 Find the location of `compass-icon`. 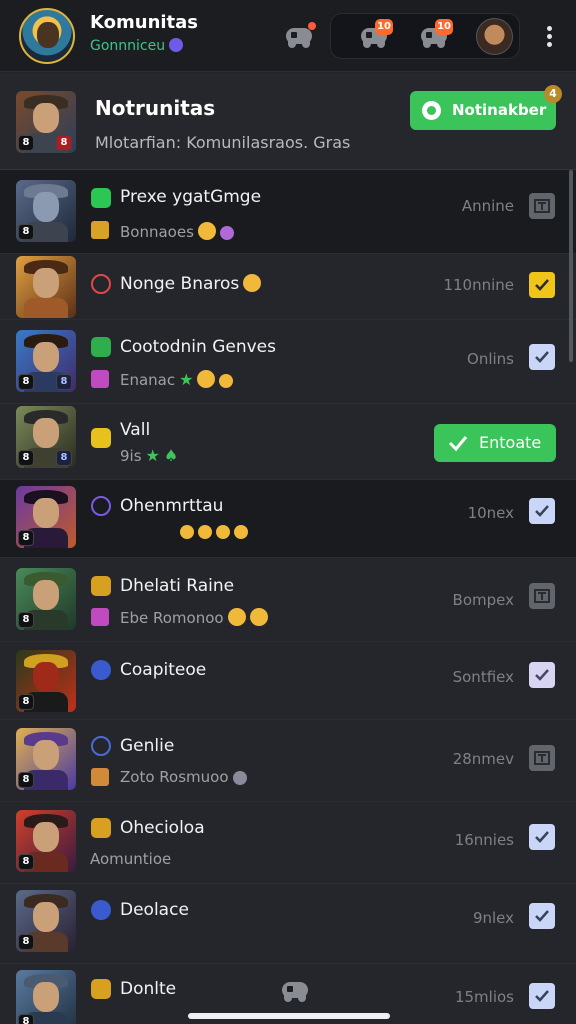

compass-icon is located at coordinates (101, 746).